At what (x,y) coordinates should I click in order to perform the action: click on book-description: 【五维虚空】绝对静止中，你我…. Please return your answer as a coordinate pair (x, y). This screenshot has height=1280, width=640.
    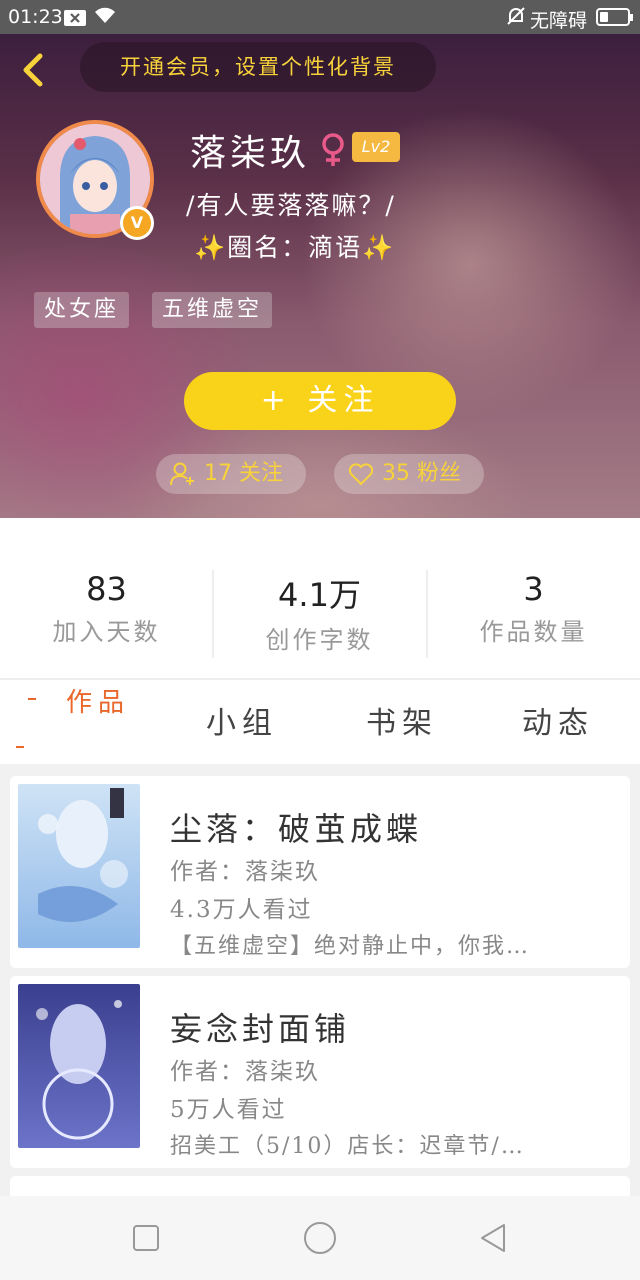
    Looking at the image, I should click on (350, 946).